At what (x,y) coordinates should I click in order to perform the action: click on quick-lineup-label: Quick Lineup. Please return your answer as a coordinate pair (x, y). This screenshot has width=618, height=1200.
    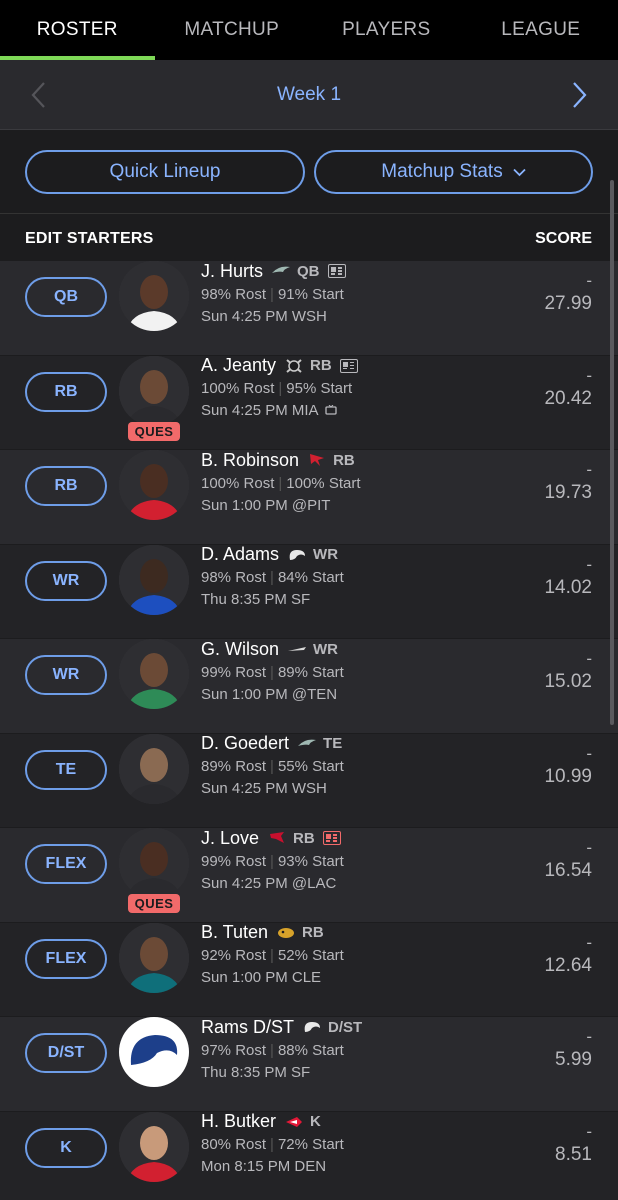
    Looking at the image, I should click on (165, 171).